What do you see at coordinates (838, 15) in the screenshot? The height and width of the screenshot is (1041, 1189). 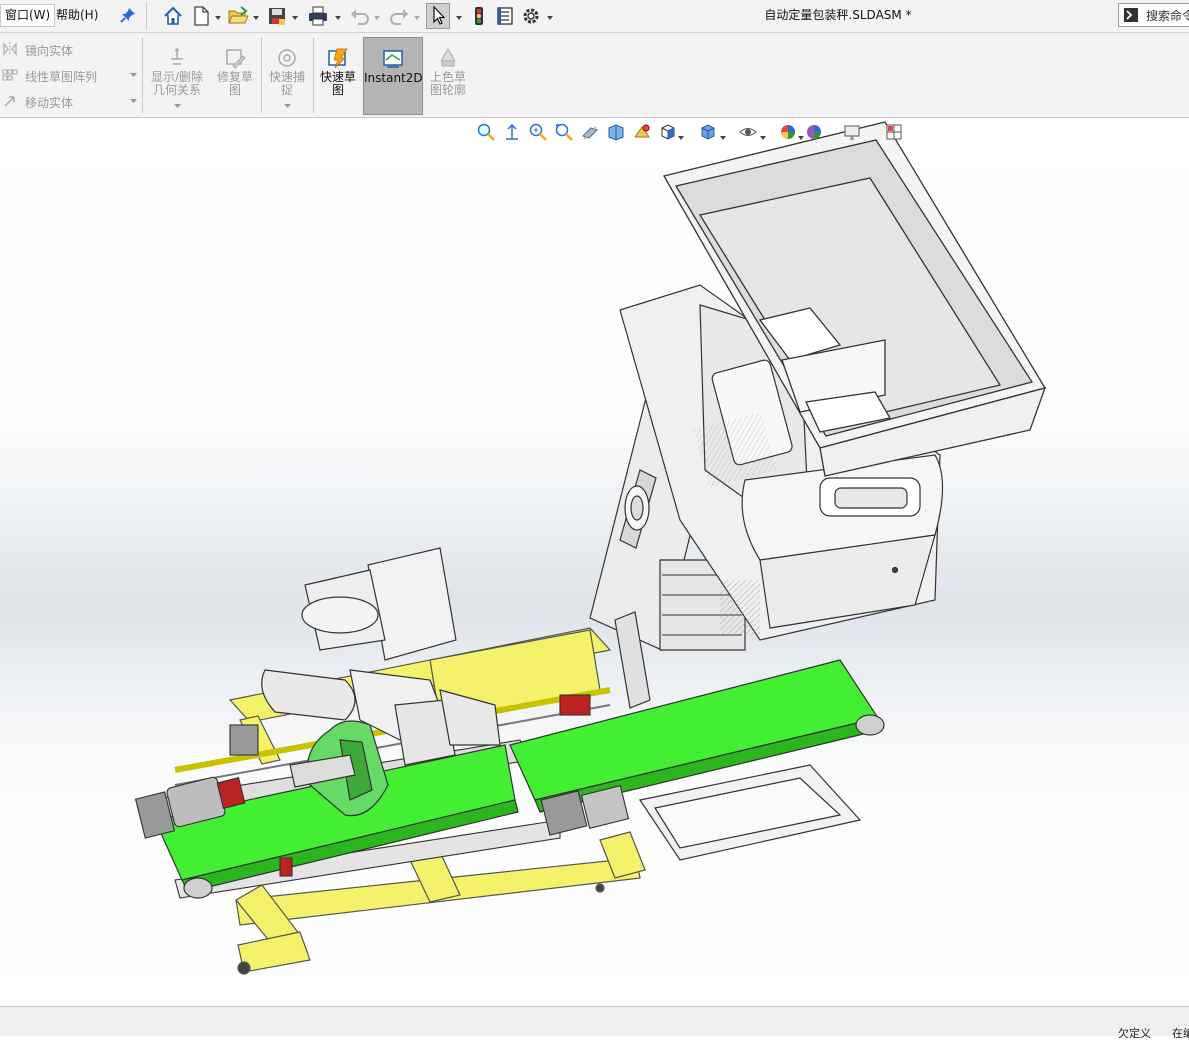 I see `document-title: 自动定量包装秤.SLDASM *` at bounding box center [838, 15].